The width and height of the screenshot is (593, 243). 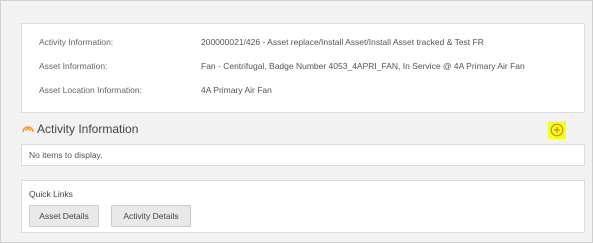 I want to click on section-title: Activity Information, so click(x=88, y=129).